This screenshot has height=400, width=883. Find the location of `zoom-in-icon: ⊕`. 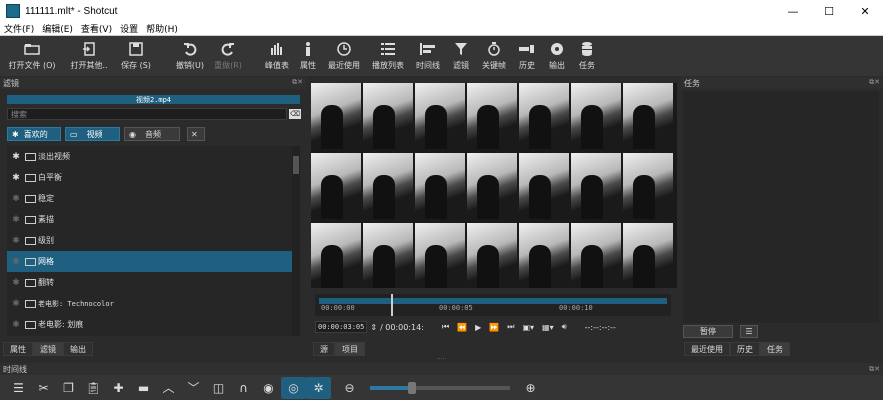

zoom-in-icon: ⊕ is located at coordinates (530, 388).